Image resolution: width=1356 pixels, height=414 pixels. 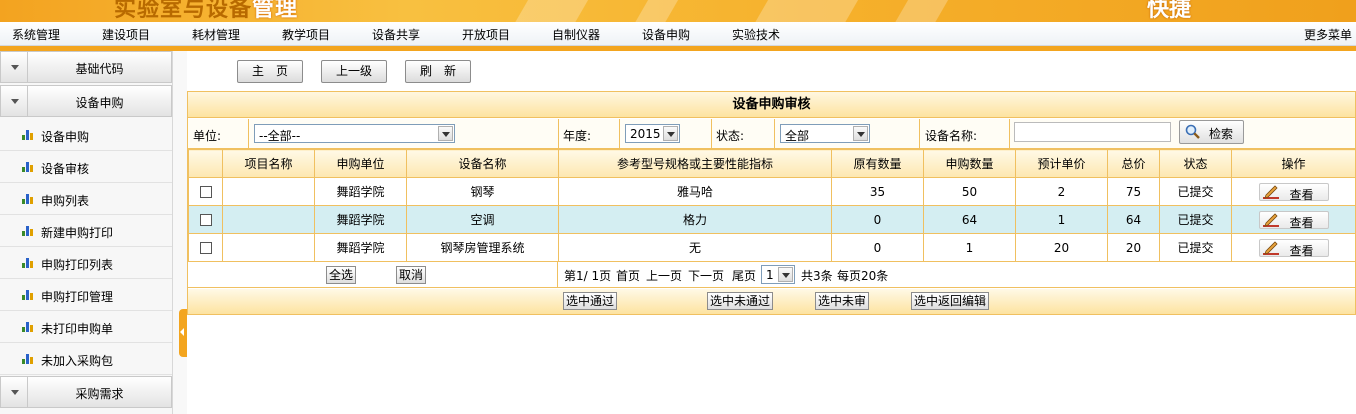 I want to click on sidebar-item-new-print: 新建申购打印, so click(x=86, y=231).